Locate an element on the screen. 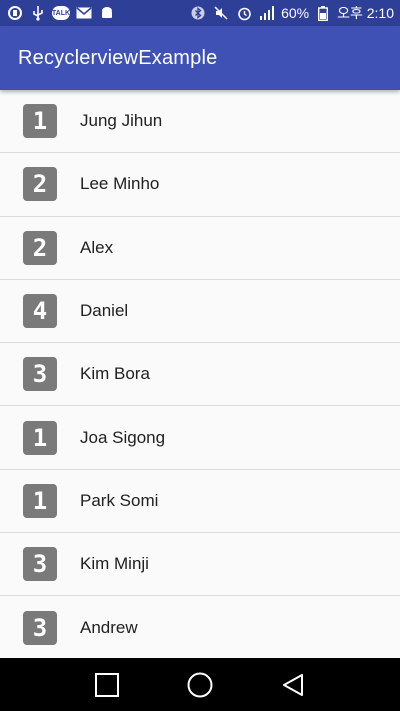 Image resolution: width=400 pixels, height=711 pixels. item-name: Alex is located at coordinates (97, 247).